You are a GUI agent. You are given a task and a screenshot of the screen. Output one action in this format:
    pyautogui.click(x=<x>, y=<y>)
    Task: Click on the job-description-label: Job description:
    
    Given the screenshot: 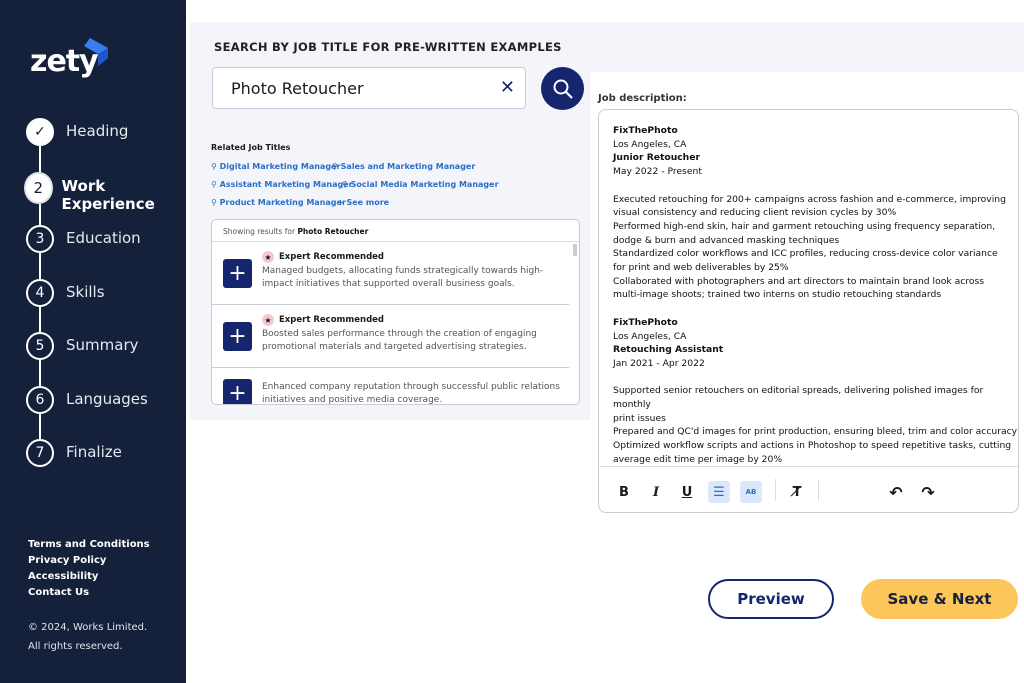 What is the action you would take?
    pyautogui.click(x=642, y=98)
    